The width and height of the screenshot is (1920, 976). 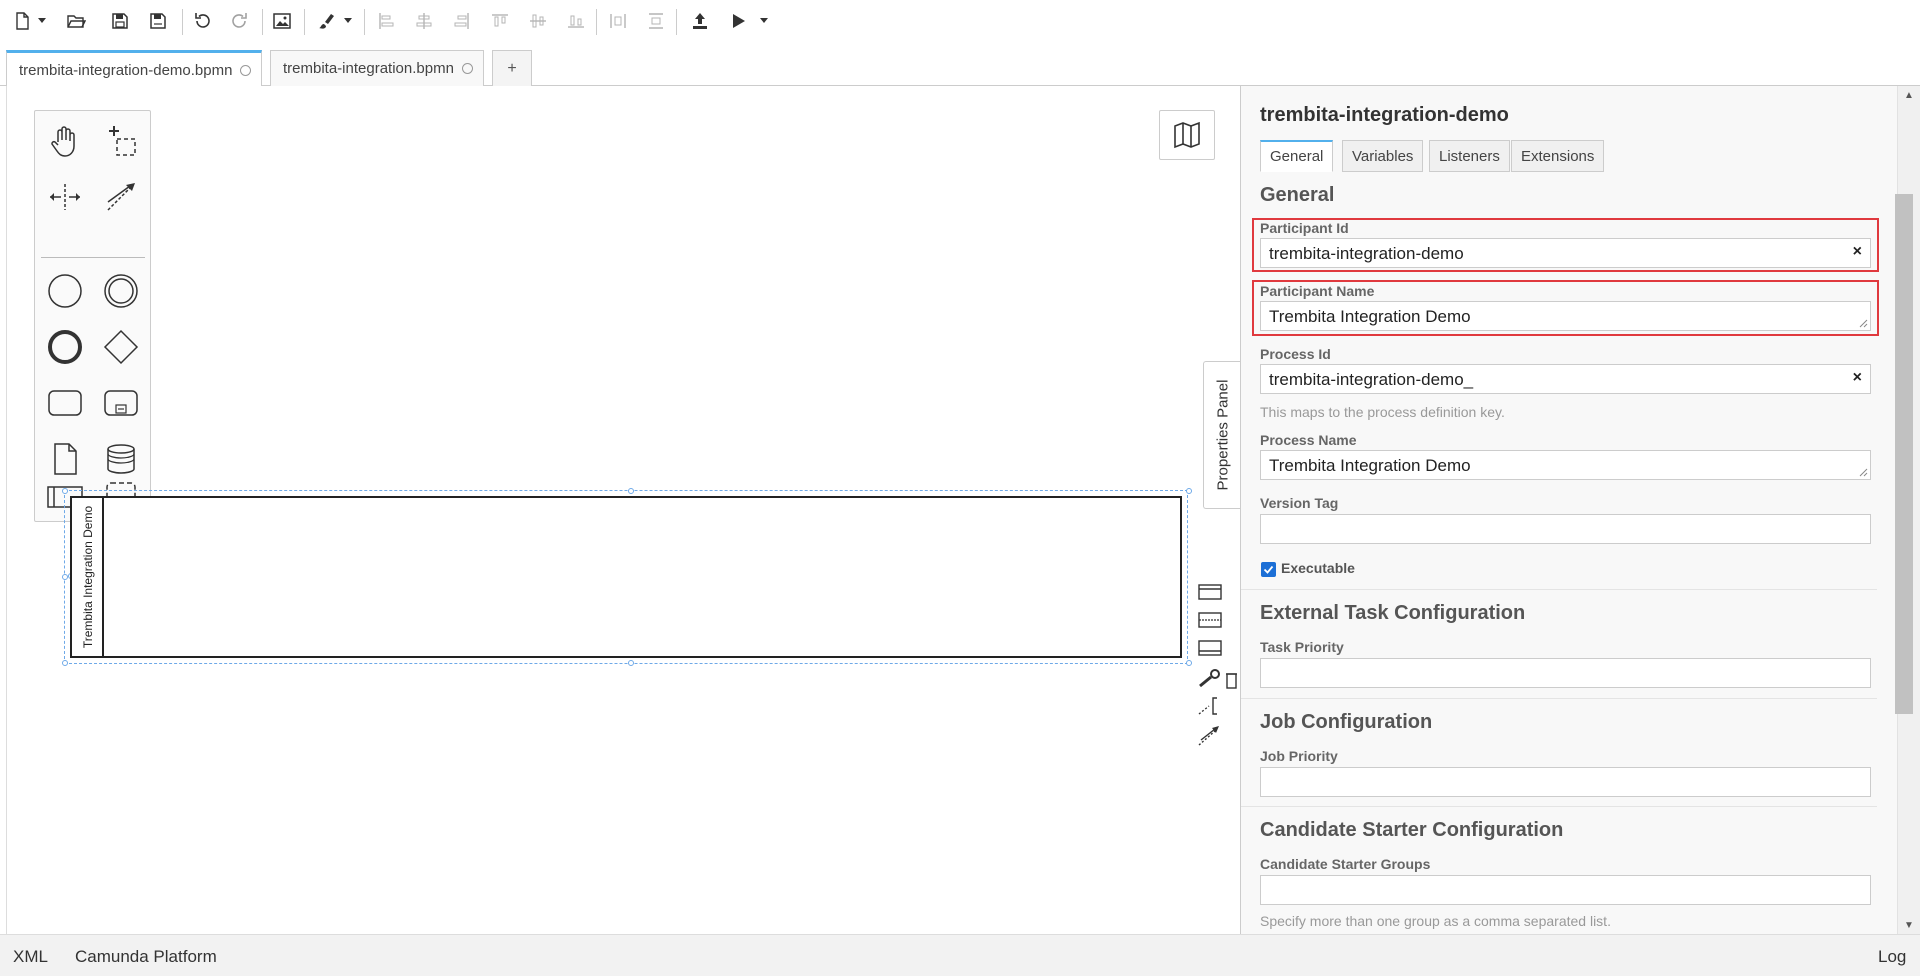 What do you see at coordinates (65, 141) in the screenshot?
I see `hand-tool-icon` at bounding box center [65, 141].